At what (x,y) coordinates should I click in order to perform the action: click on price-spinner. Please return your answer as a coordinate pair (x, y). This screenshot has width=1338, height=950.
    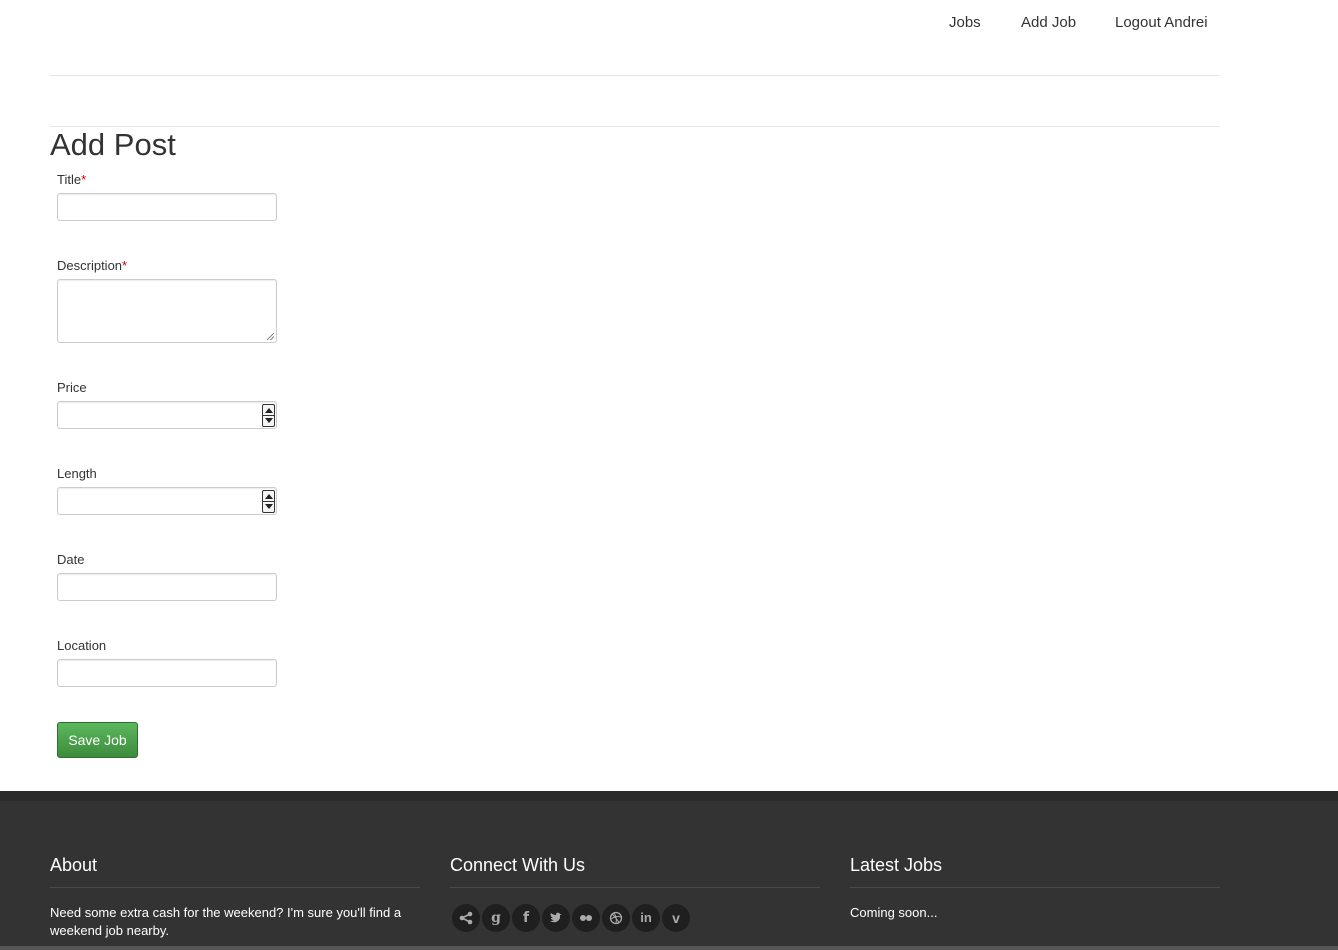
    Looking at the image, I should click on (268, 415).